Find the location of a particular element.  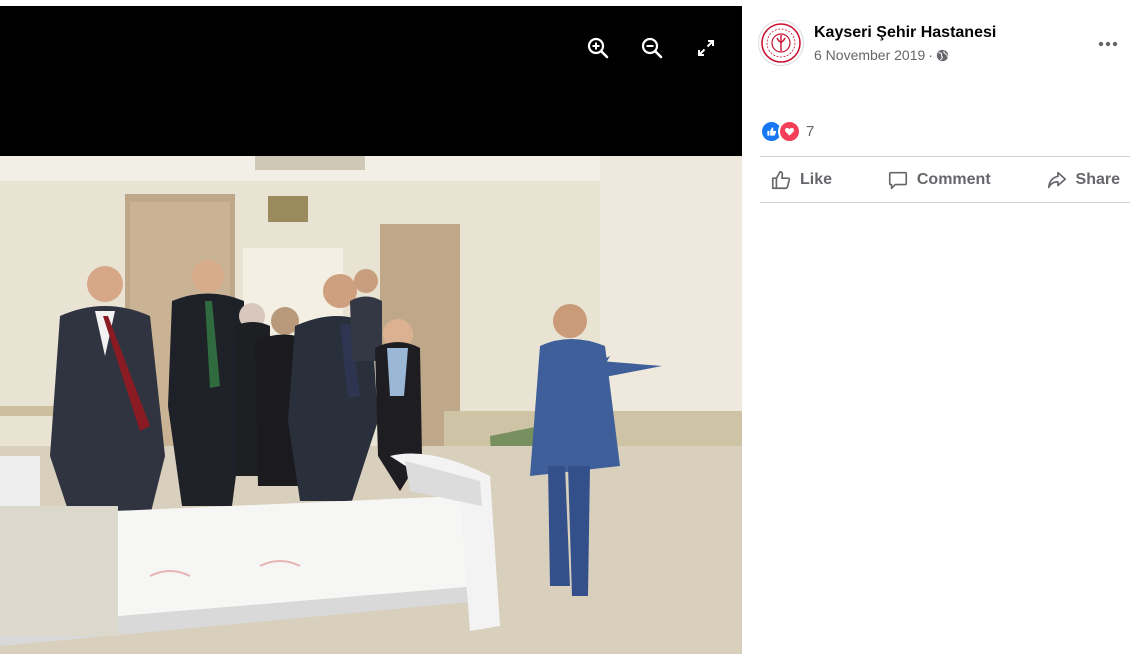

like-button: Like is located at coordinates (801, 180).